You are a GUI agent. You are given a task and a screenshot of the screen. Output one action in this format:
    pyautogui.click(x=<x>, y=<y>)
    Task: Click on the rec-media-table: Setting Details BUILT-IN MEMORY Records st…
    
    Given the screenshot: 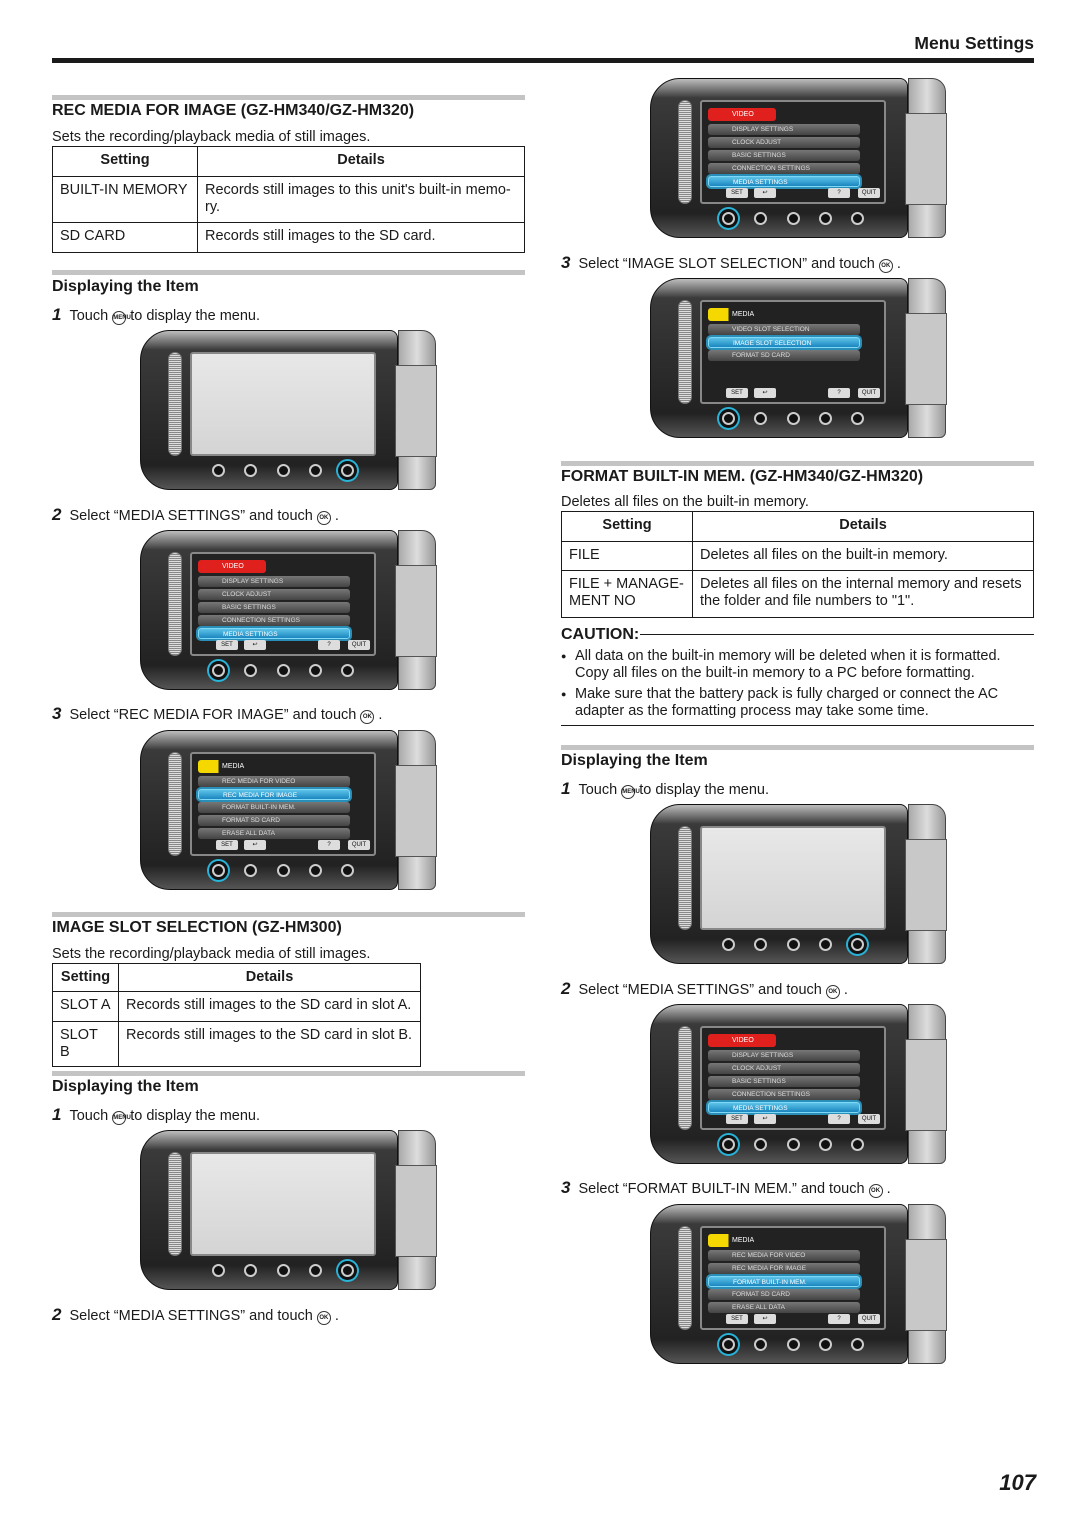 What is the action you would take?
    pyautogui.click(x=288, y=199)
    